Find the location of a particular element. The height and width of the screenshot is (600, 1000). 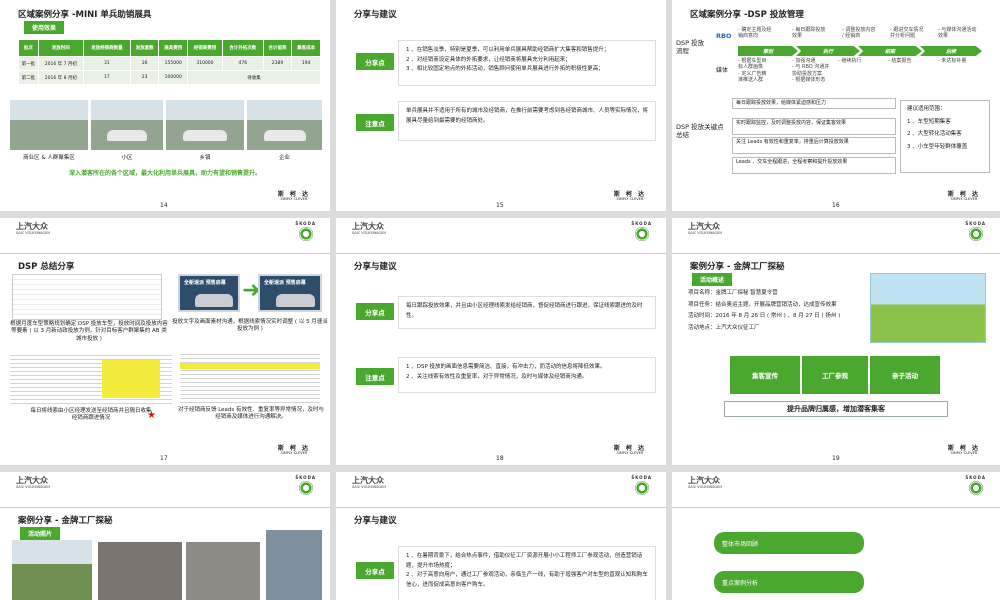

share-point-label: 分享点 is located at coordinates (375, 311).